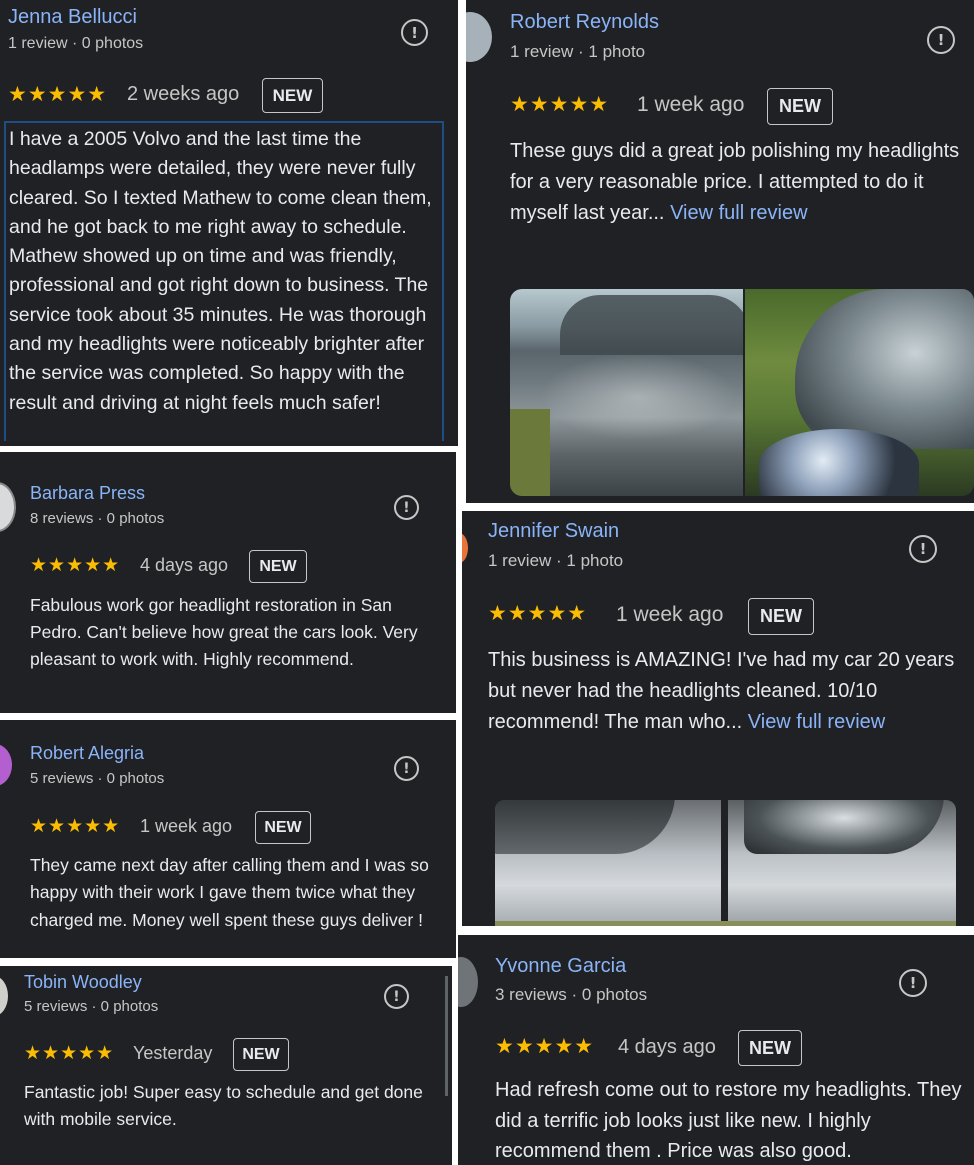 This screenshot has height=1165, width=974. What do you see at coordinates (183, 94) in the screenshot?
I see `review-time: 2 weeks ago` at bounding box center [183, 94].